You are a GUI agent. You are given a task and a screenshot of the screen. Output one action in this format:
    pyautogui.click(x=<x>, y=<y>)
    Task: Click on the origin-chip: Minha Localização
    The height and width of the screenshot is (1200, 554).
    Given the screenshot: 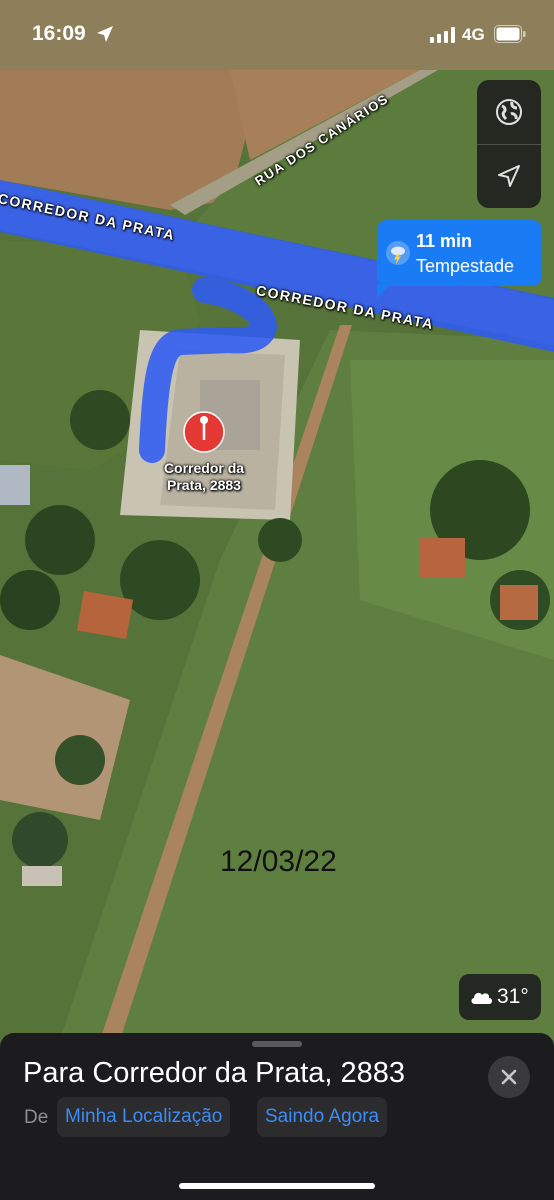 What is the action you would take?
    pyautogui.click(x=144, y=1117)
    